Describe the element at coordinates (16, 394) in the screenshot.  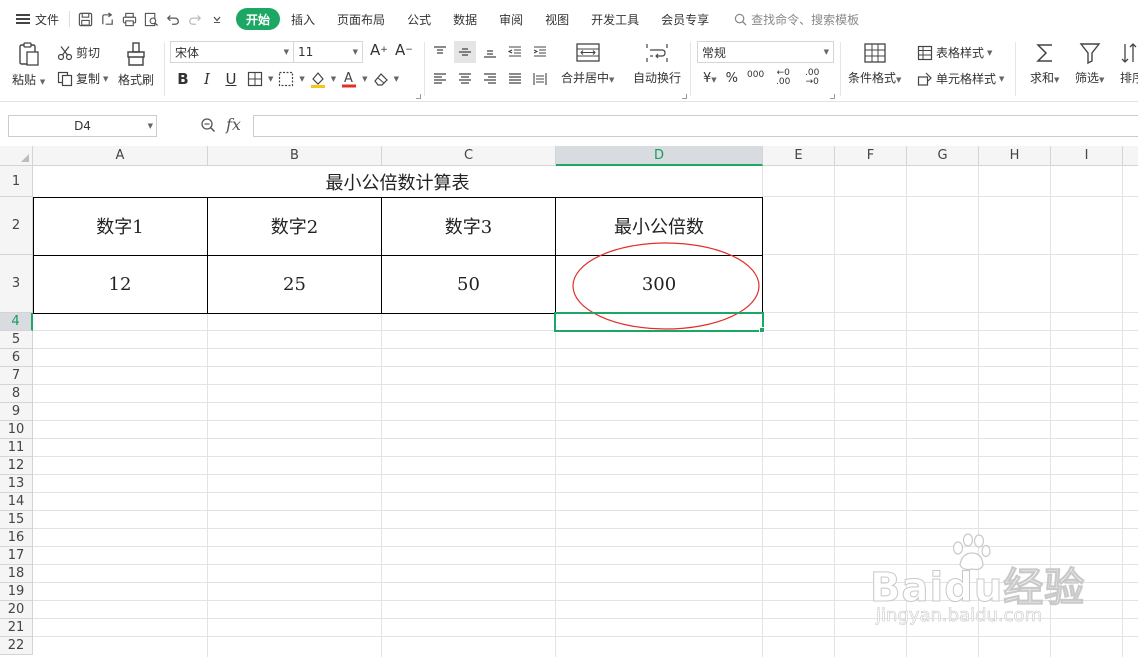
I see `row-header-8: 8` at that location.